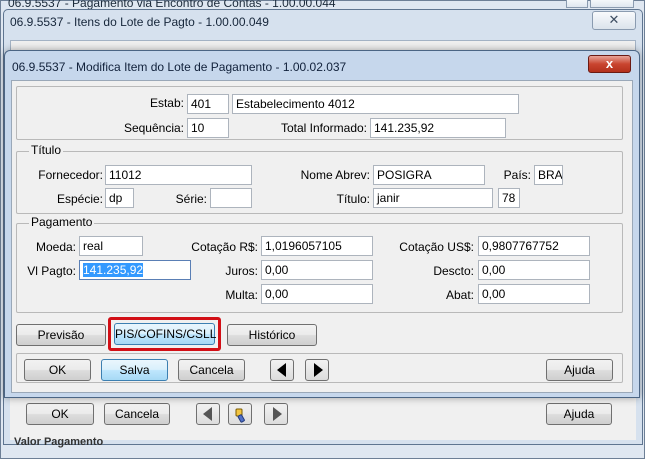 This screenshot has height=459, width=645. I want to click on estab-label: Estab:, so click(166, 103).